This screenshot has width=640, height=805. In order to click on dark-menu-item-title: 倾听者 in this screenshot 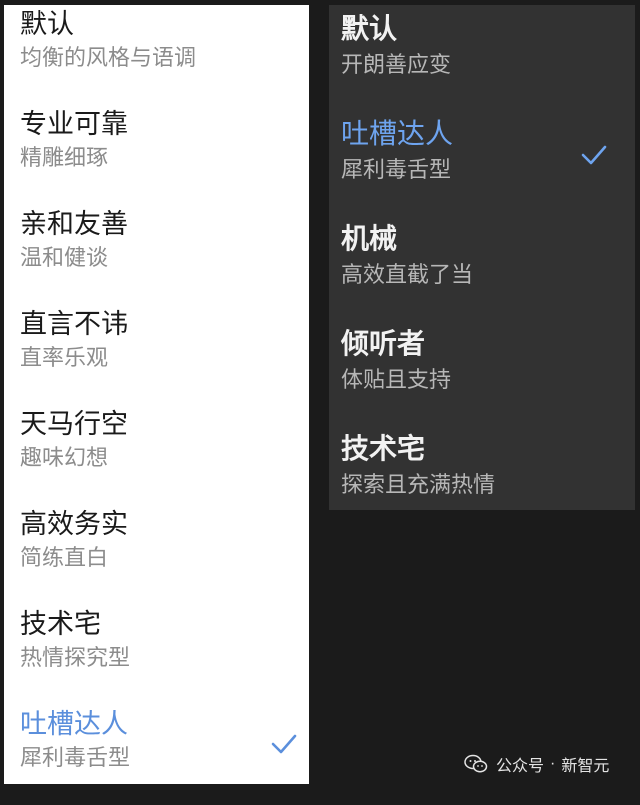, I will do `click(383, 343)`.